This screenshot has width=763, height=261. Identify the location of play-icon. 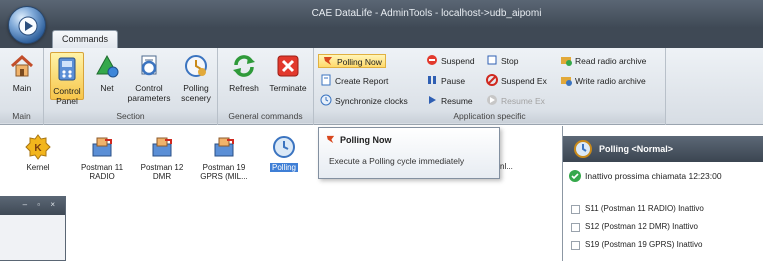
(28, 26).